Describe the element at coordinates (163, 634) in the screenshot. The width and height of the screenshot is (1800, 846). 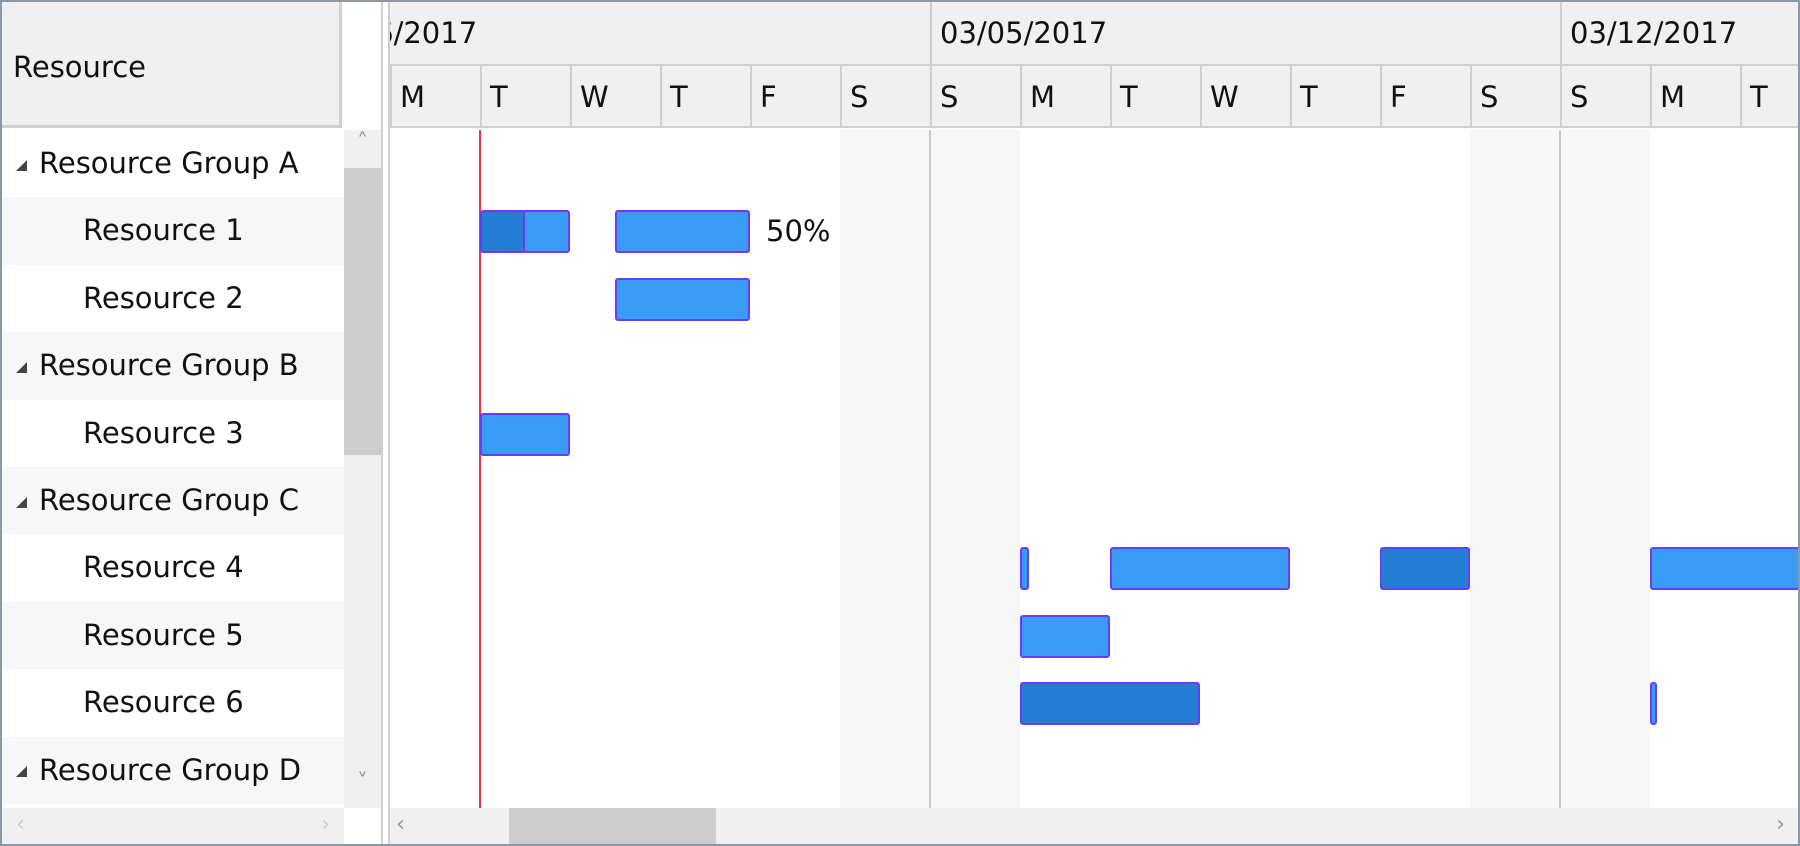
I see `resource-label: Resource 5` at that location.